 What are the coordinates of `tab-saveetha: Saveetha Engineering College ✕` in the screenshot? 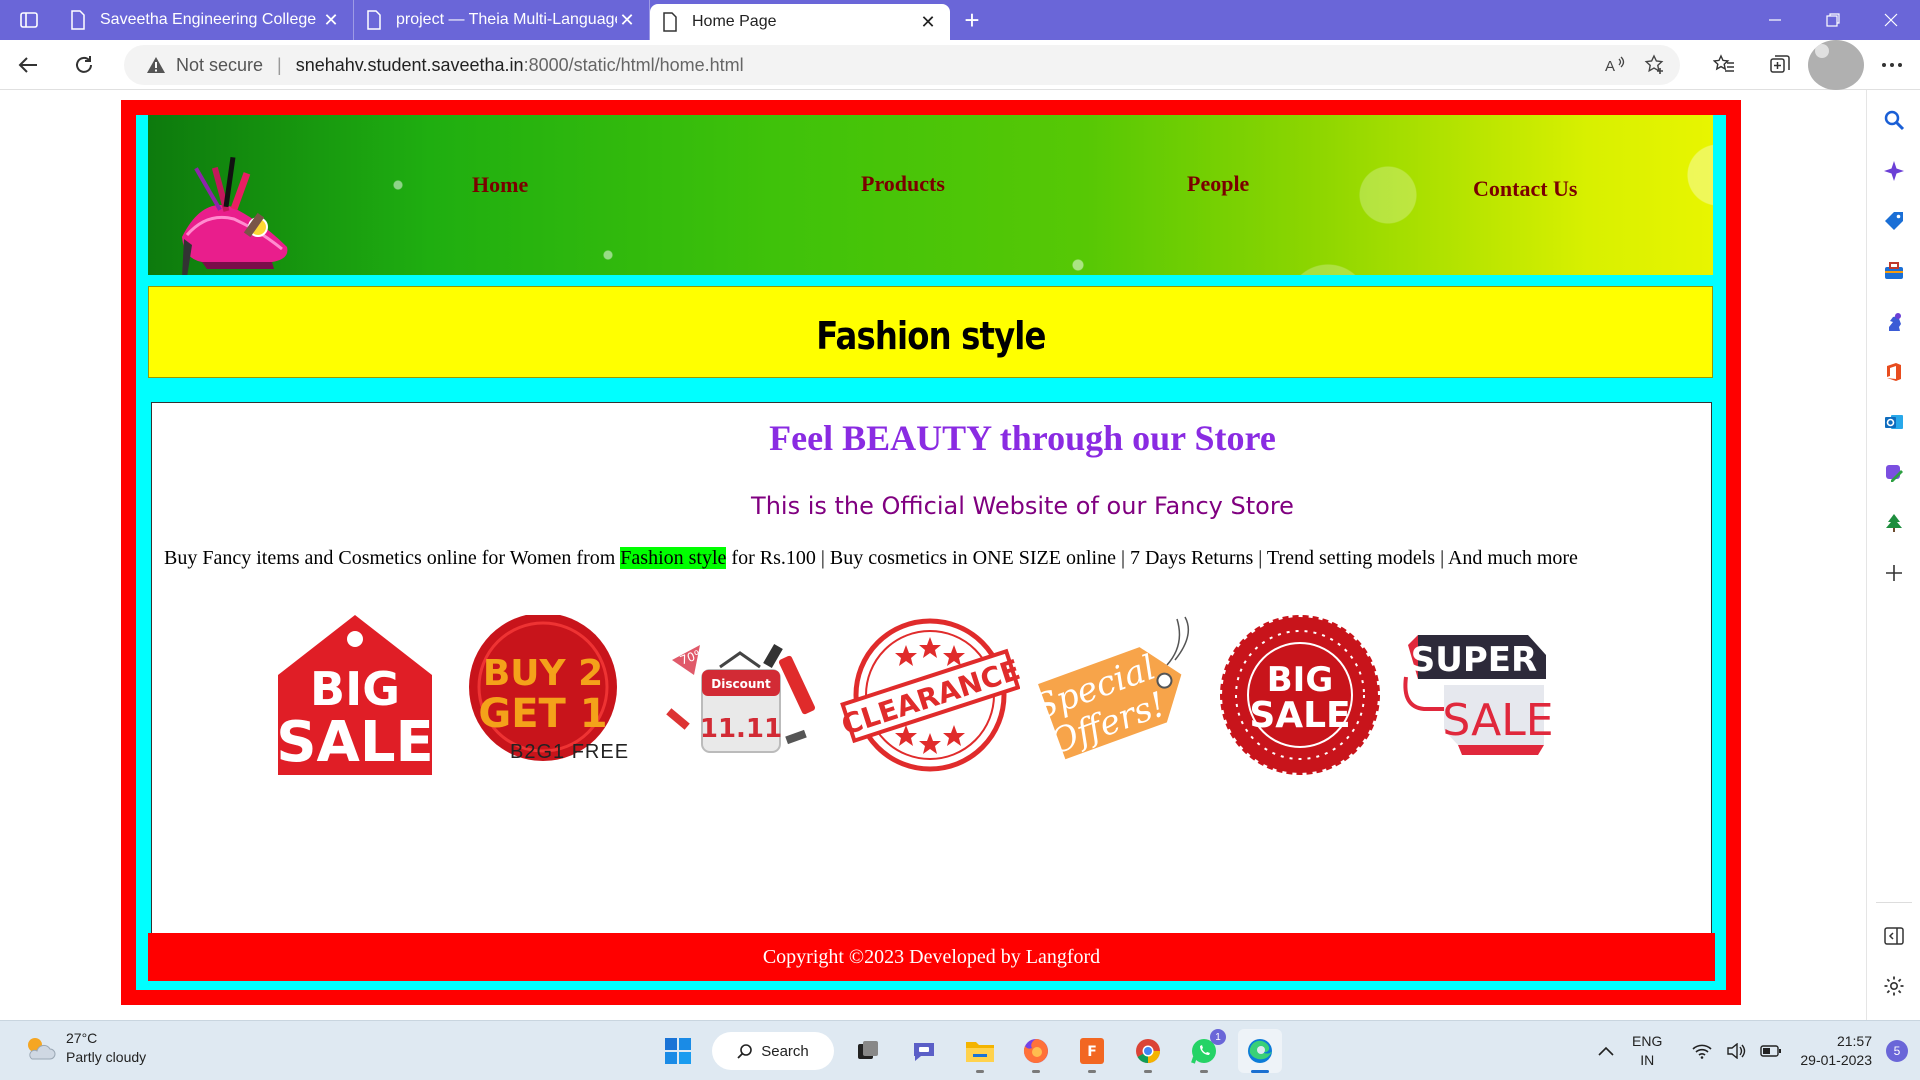 It's located at (206, 20).